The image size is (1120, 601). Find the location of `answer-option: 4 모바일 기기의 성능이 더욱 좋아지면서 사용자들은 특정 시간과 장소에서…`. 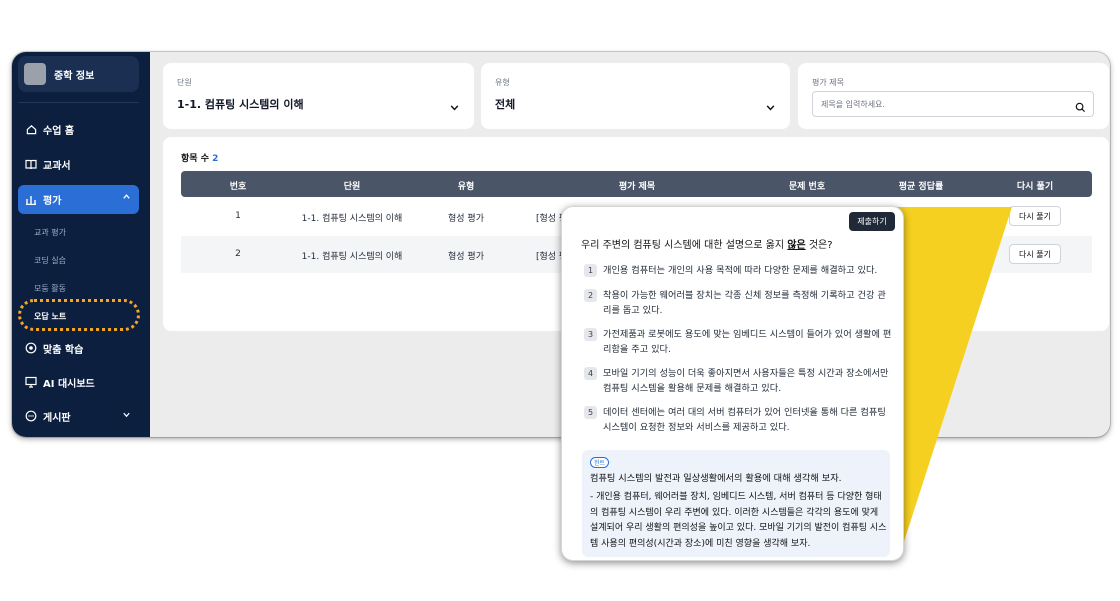

answer-option: 4 모바일 기기의 성능이 더욱 좋아지면서 사용자들은 특정 시간과 장소에서… is located at coordinates (738, 381).